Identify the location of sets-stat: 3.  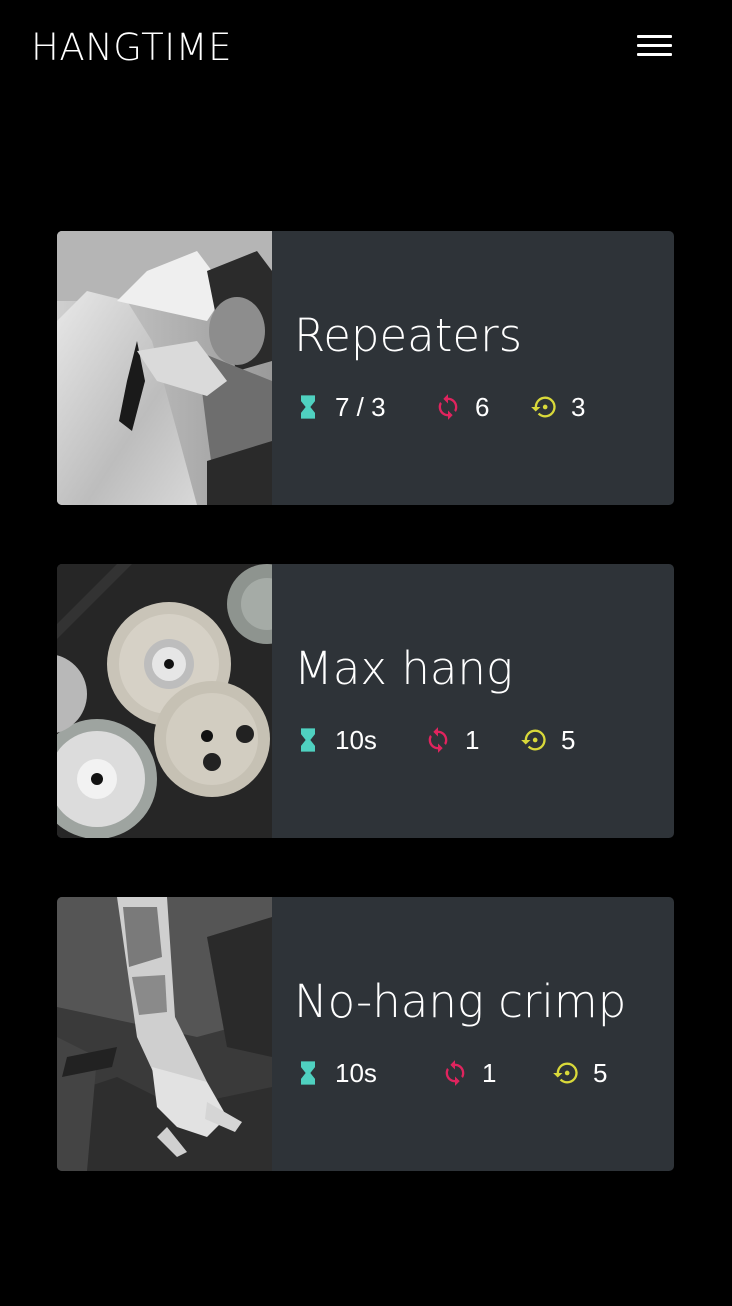
(557, 407).